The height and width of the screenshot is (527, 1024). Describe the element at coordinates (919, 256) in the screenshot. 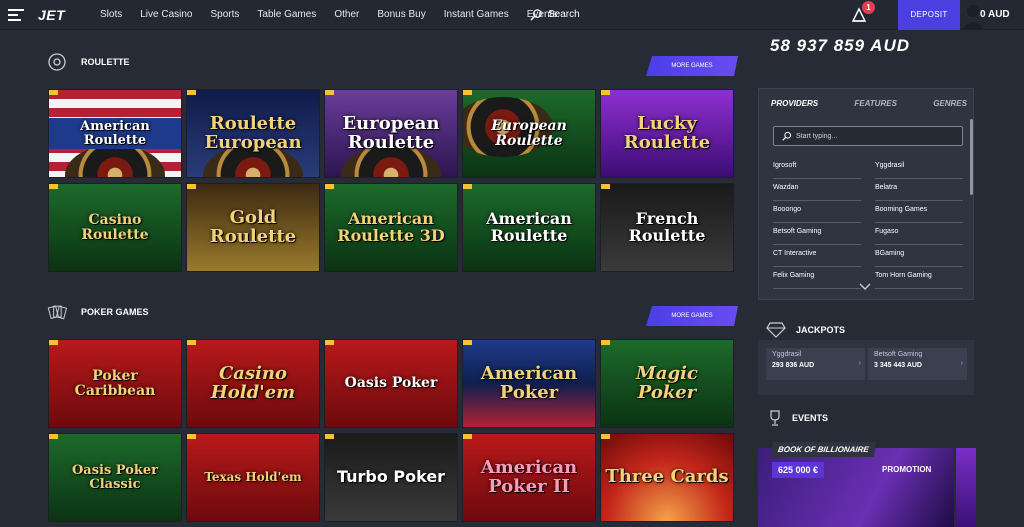

I see `provider-item: BGaming` at that location.